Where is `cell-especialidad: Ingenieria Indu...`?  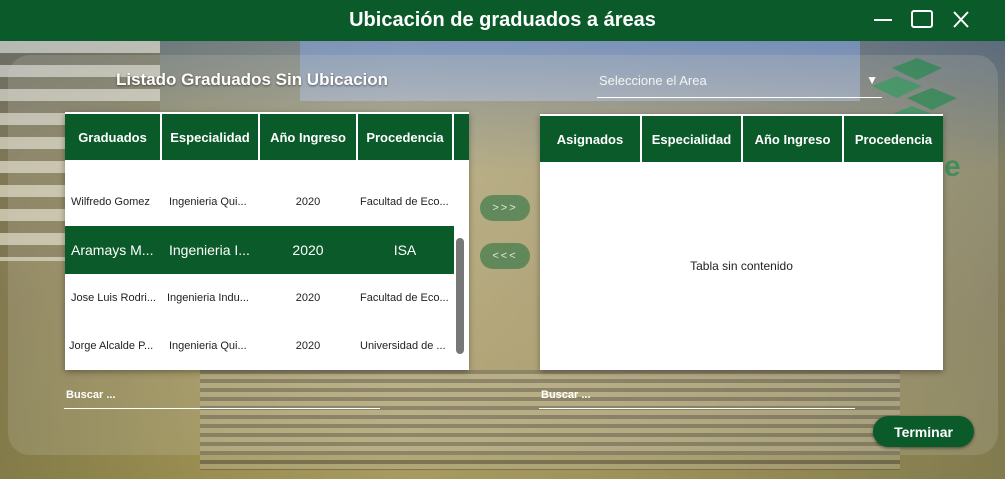 cell-especialidad: Ingenieria Indu... is located at coordinates (208, 298).